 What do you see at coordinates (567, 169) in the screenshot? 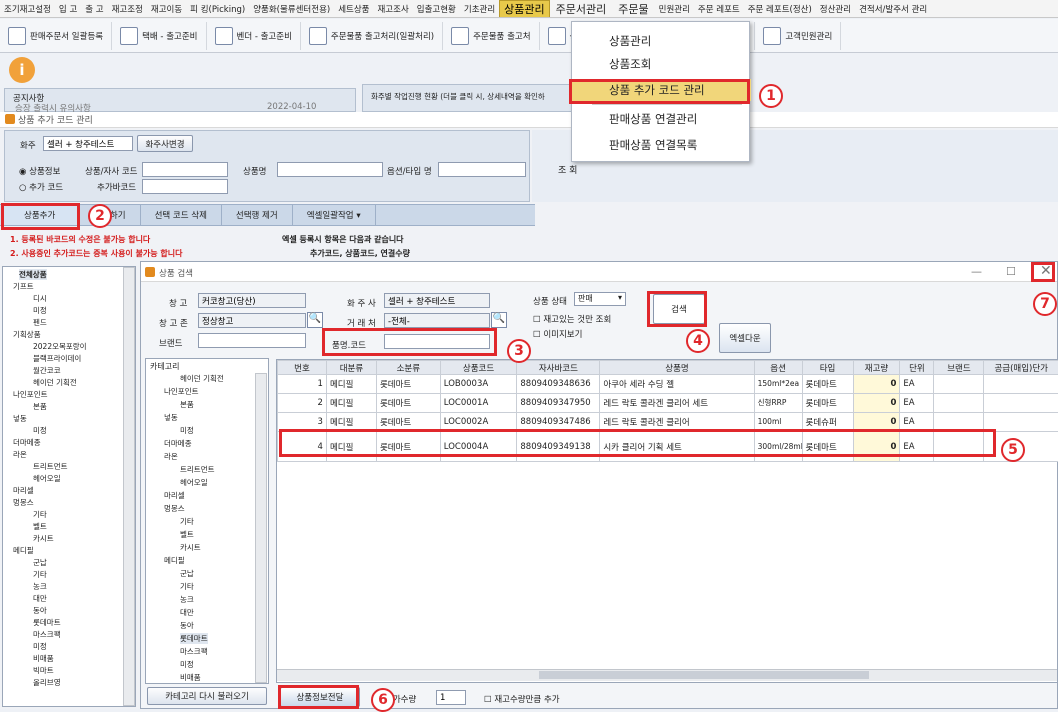
I see `lookup-button: 조 회` at bounding box center [567, 169].